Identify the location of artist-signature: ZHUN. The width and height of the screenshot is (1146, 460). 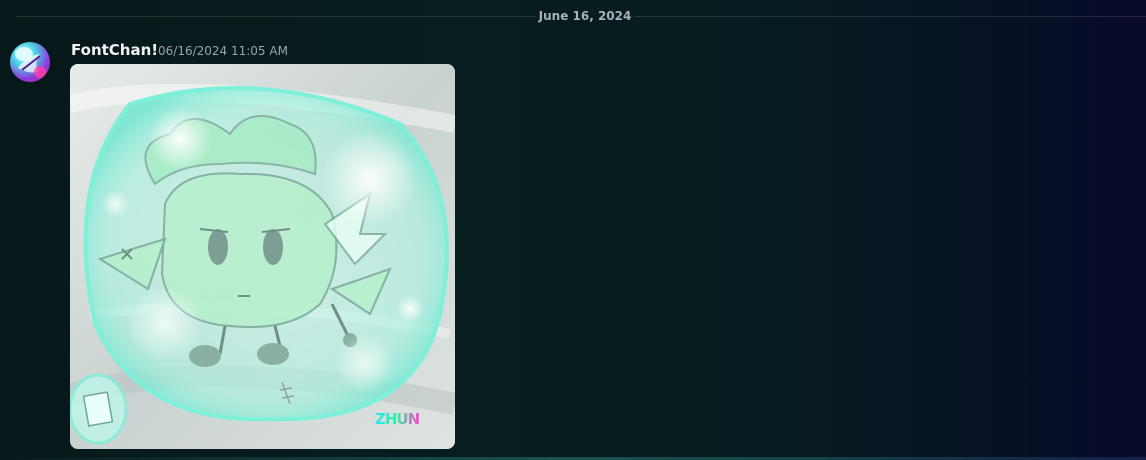
(397, 419).